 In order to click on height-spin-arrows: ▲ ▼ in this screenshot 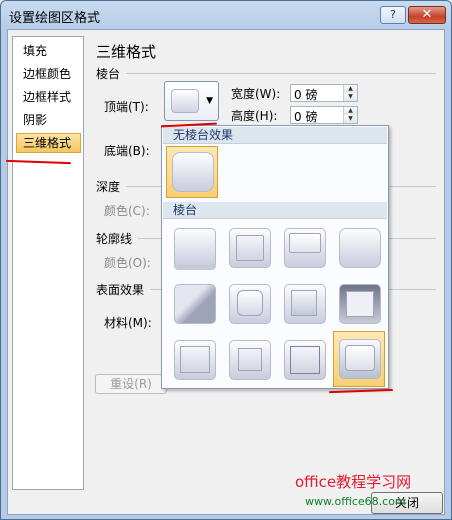, I will do `click(350, 115)`.